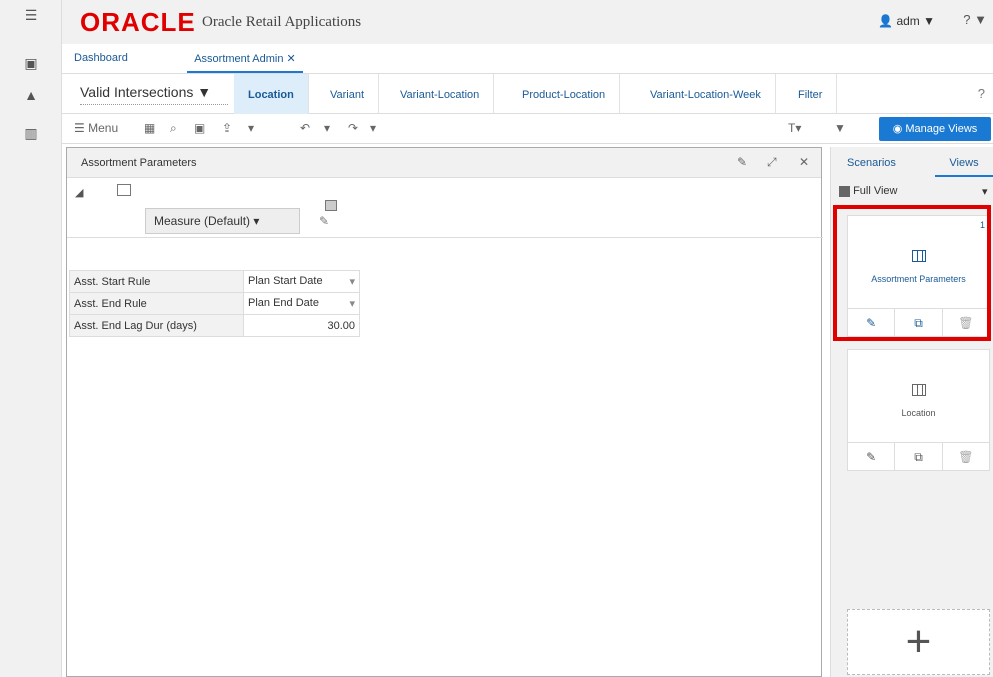  What do you see at coordinates (527, 59) in the screenshot?
I see `tab-bar: Dashboard Assortment Admin ✕` at bounding box center [527, 59].